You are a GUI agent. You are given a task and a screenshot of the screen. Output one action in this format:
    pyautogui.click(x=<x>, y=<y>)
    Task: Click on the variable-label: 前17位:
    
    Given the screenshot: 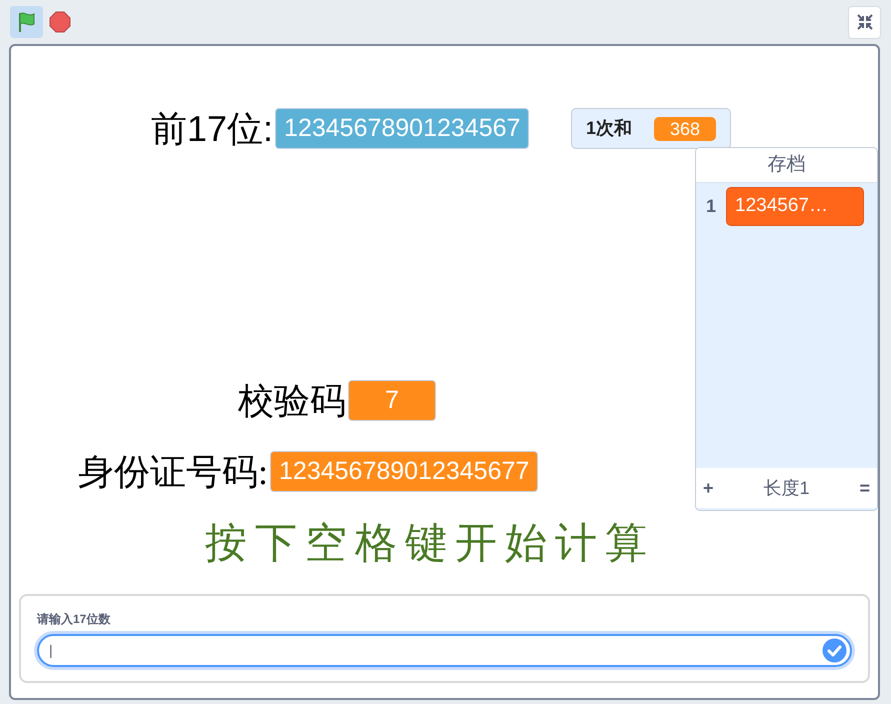 What is the action you would take?
    pyautogui.click(x=212, y=128)
    